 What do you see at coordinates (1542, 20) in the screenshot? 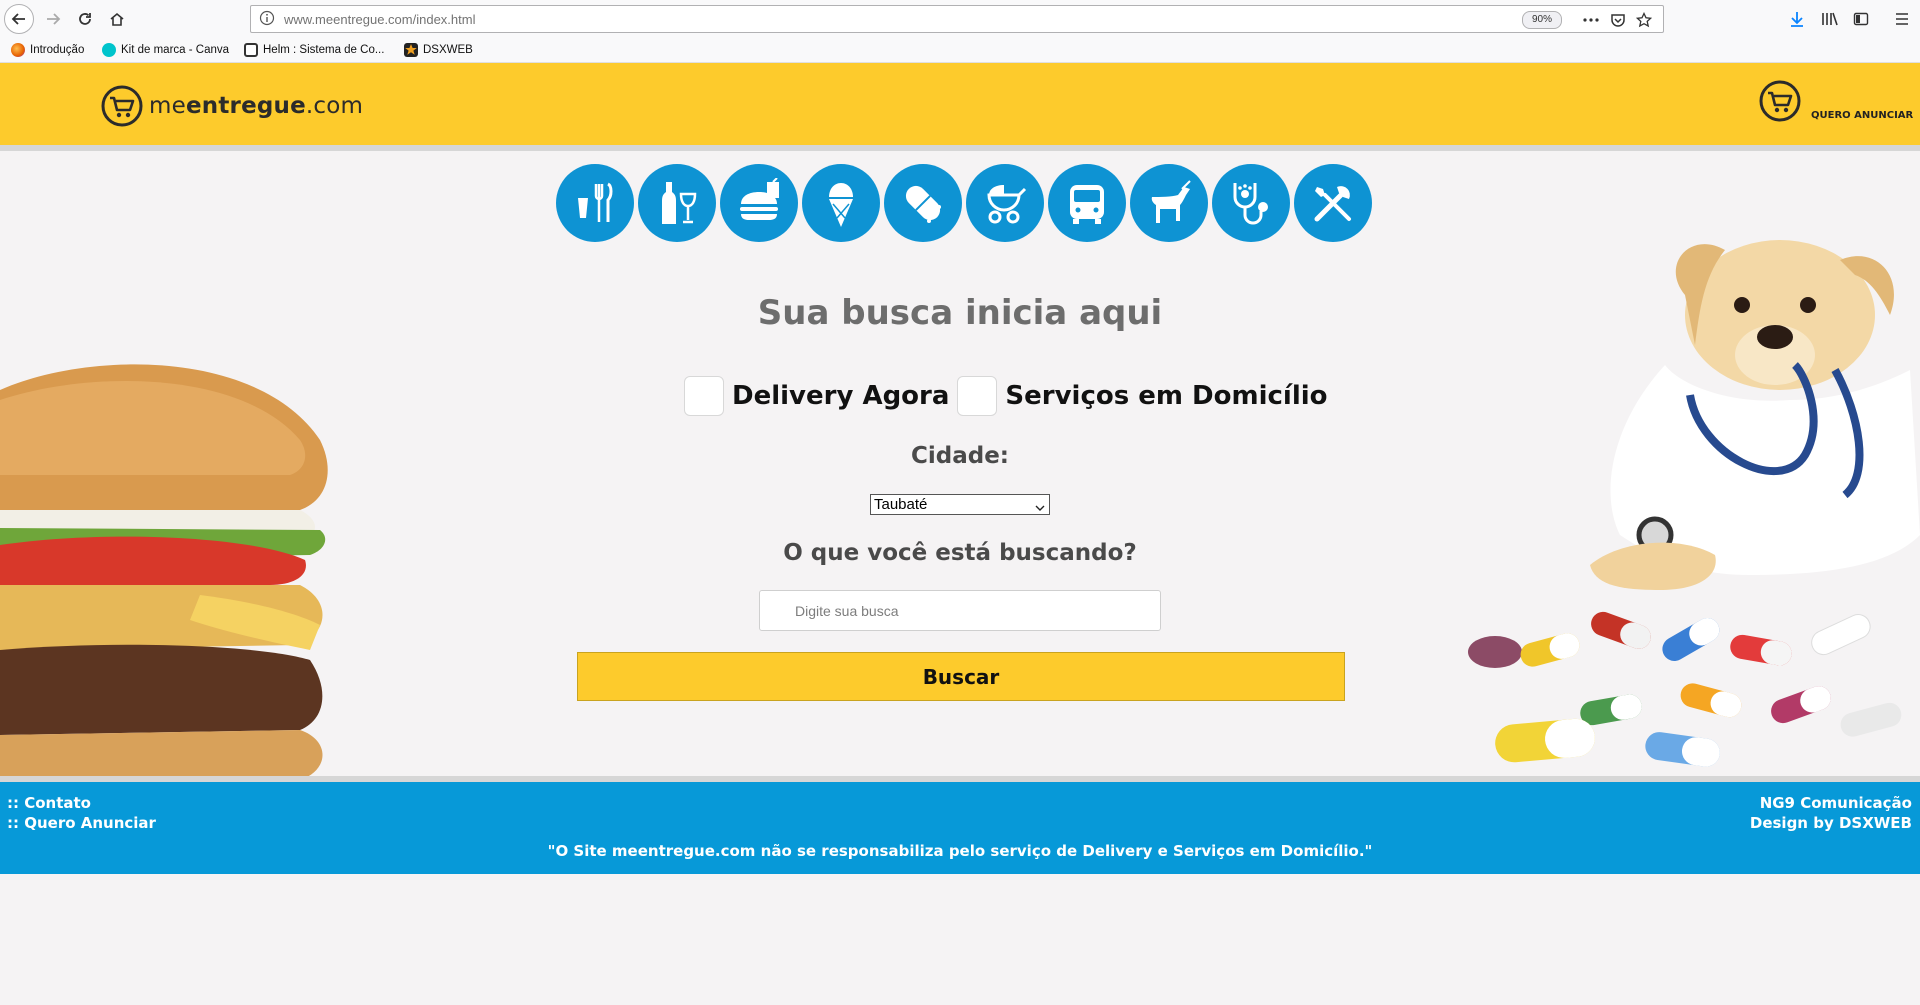
I see `zoom-level-badge: 90%` at bounding box center [1542, 20].